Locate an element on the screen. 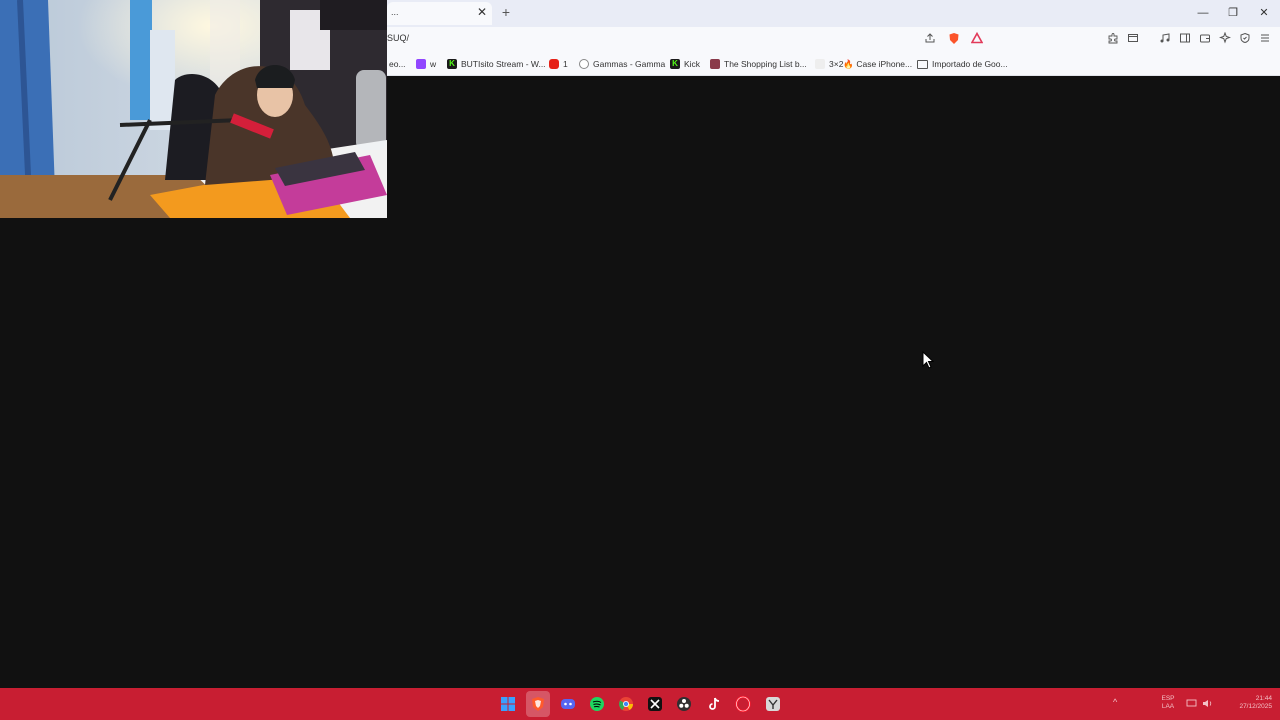 The width and height of the screenshot is (1280, 720). language-indicator: ESP LAA is located at coordinates (1168, 703).